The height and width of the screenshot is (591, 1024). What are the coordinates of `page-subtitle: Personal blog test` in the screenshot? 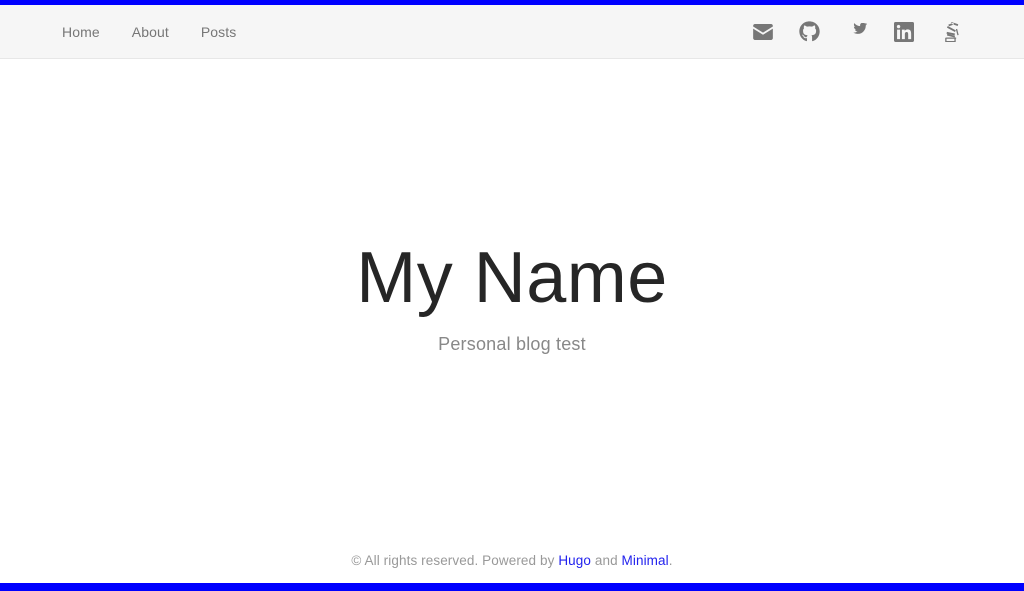 It's located at (512, 344).